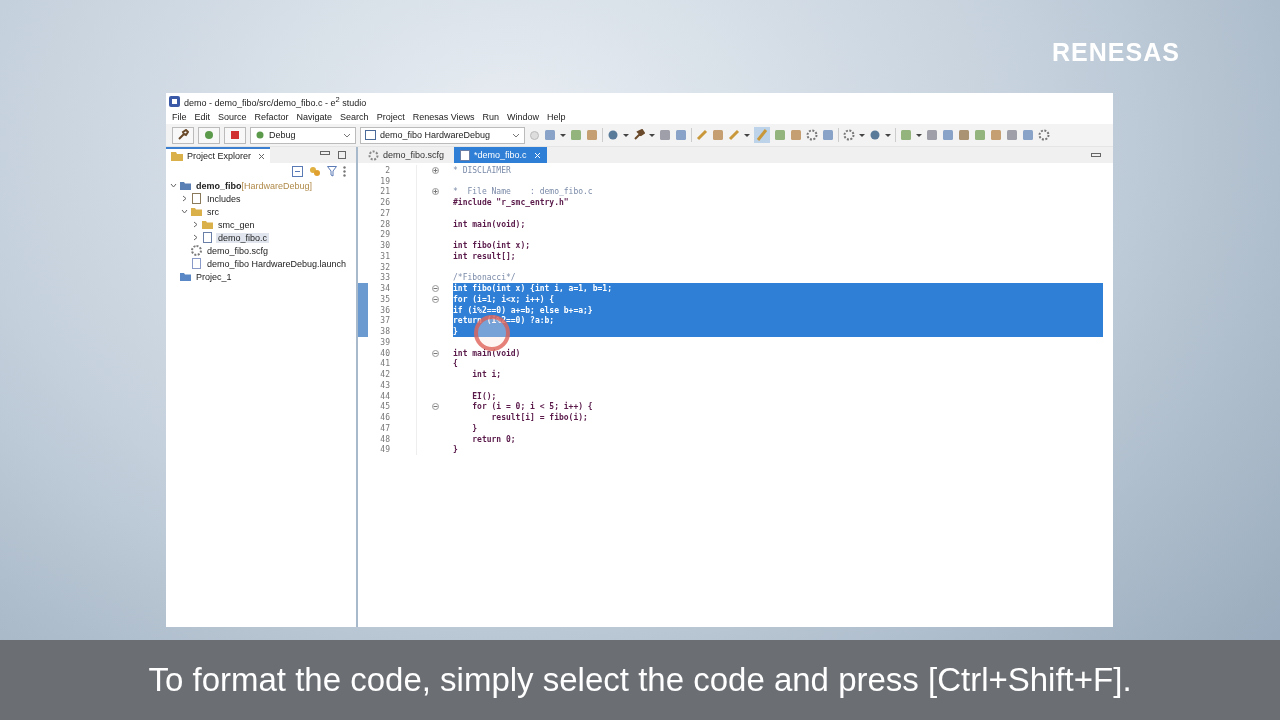 Image resolution: width=1280 pixels, height=720 pixels. Describe the element at coordinates (271, 116) in the screenshot. I see `menu-item: Refactor` at that location.